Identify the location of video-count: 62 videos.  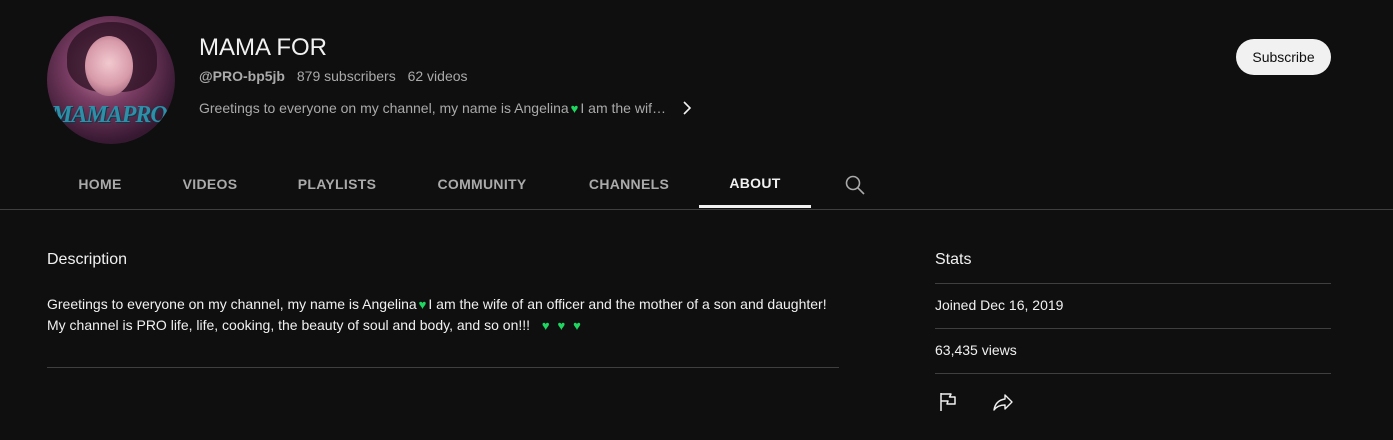
(437, 76).